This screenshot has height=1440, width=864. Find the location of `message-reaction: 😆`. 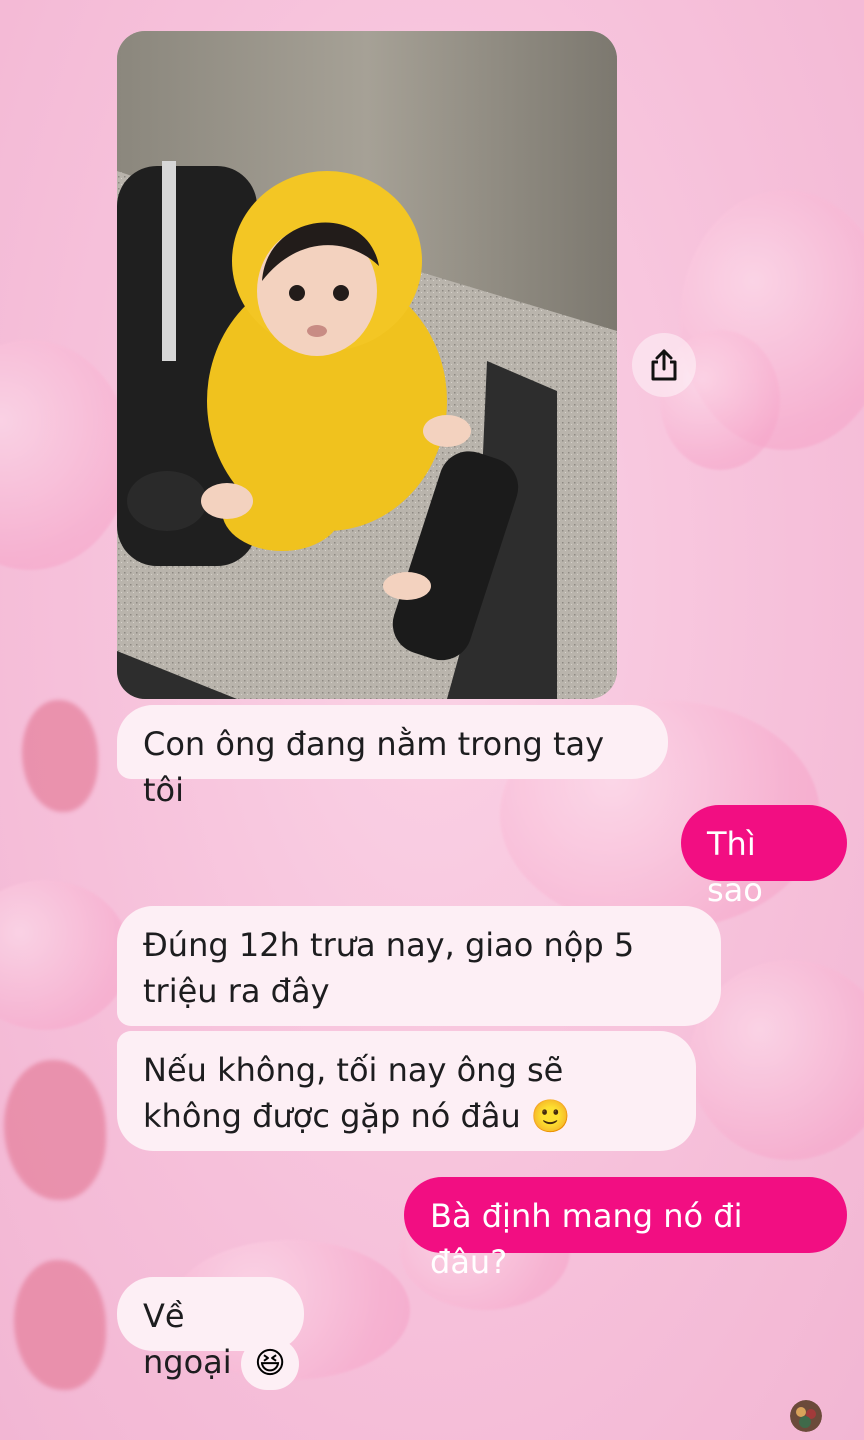

message-reaction: 😆 is located at coordinates (270, 1364).